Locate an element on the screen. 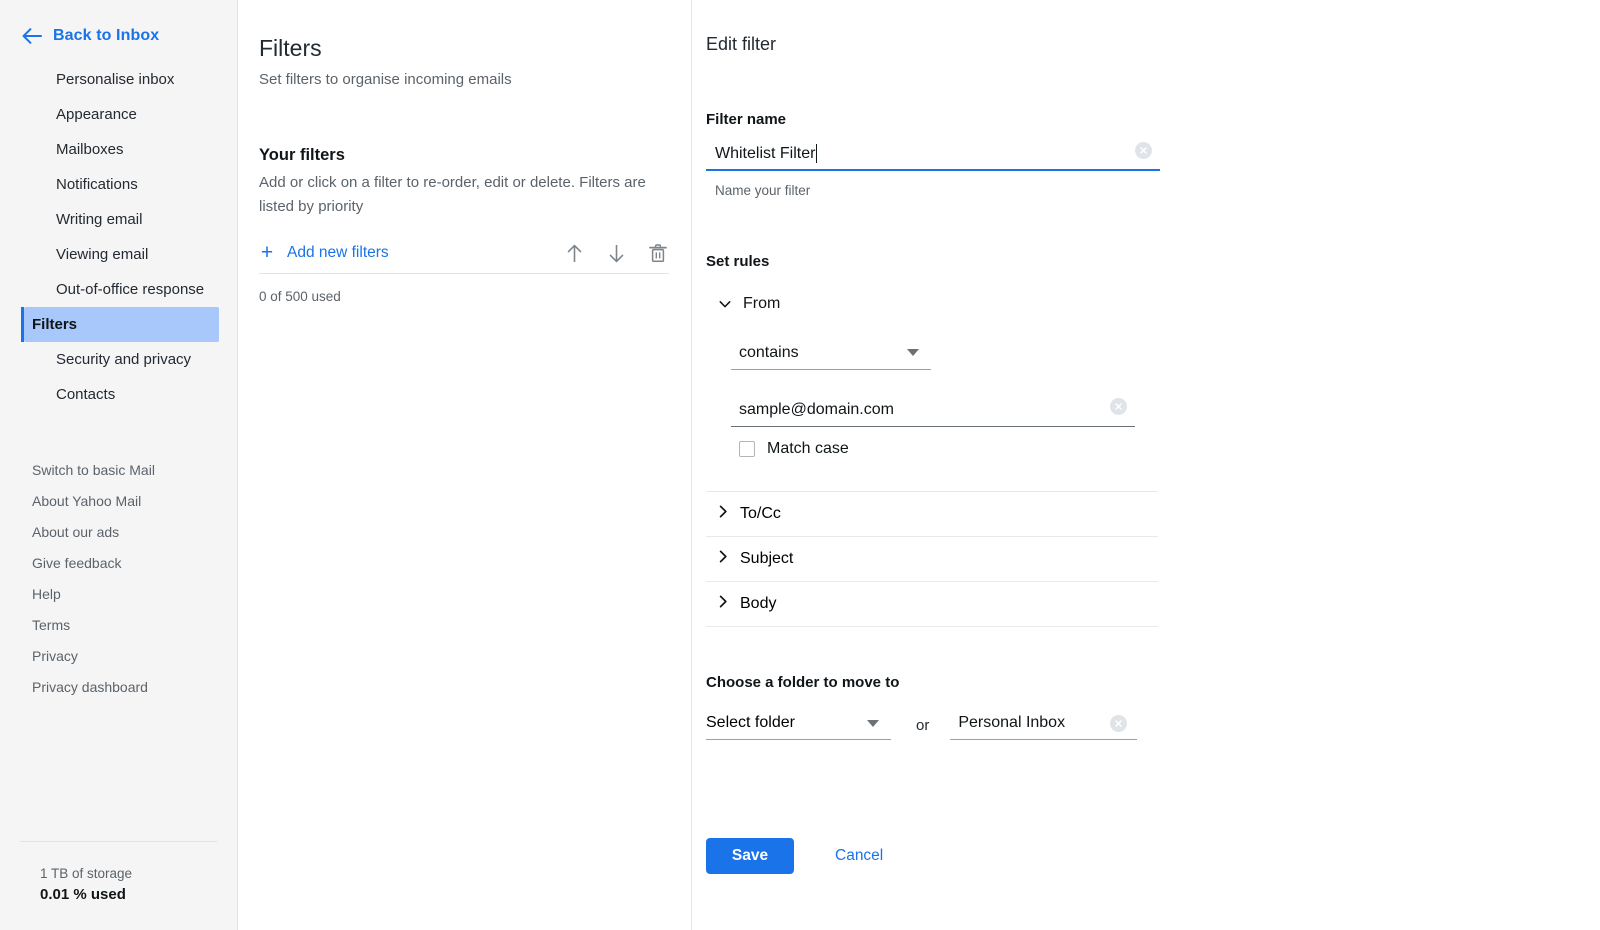 Image resolution: width=1600 pixels, height=930 pixels. sidebar-item-personalise-inbox: Personalise inbox is located at coordinates (121, 79).